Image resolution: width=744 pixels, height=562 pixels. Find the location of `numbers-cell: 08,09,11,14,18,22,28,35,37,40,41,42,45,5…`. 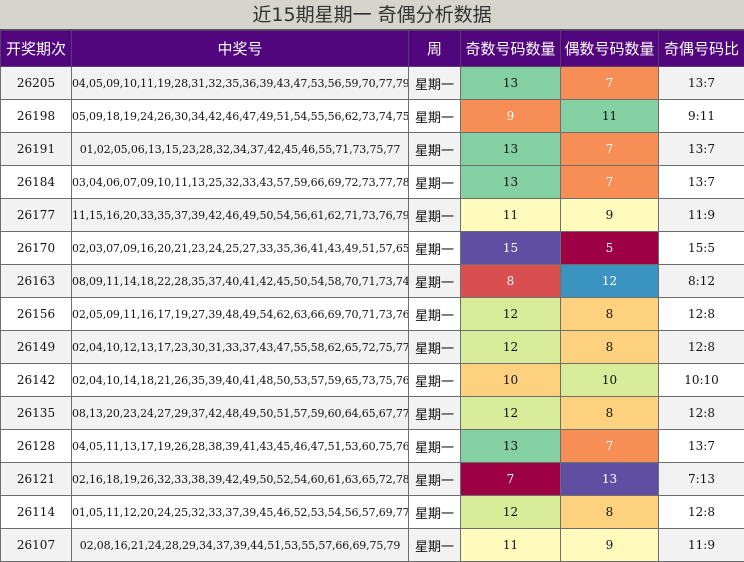

numbers-cell: 08,09,11,14,18,22,28,35,37,40,41,42,45,5… is located at coordinates (240, 281).